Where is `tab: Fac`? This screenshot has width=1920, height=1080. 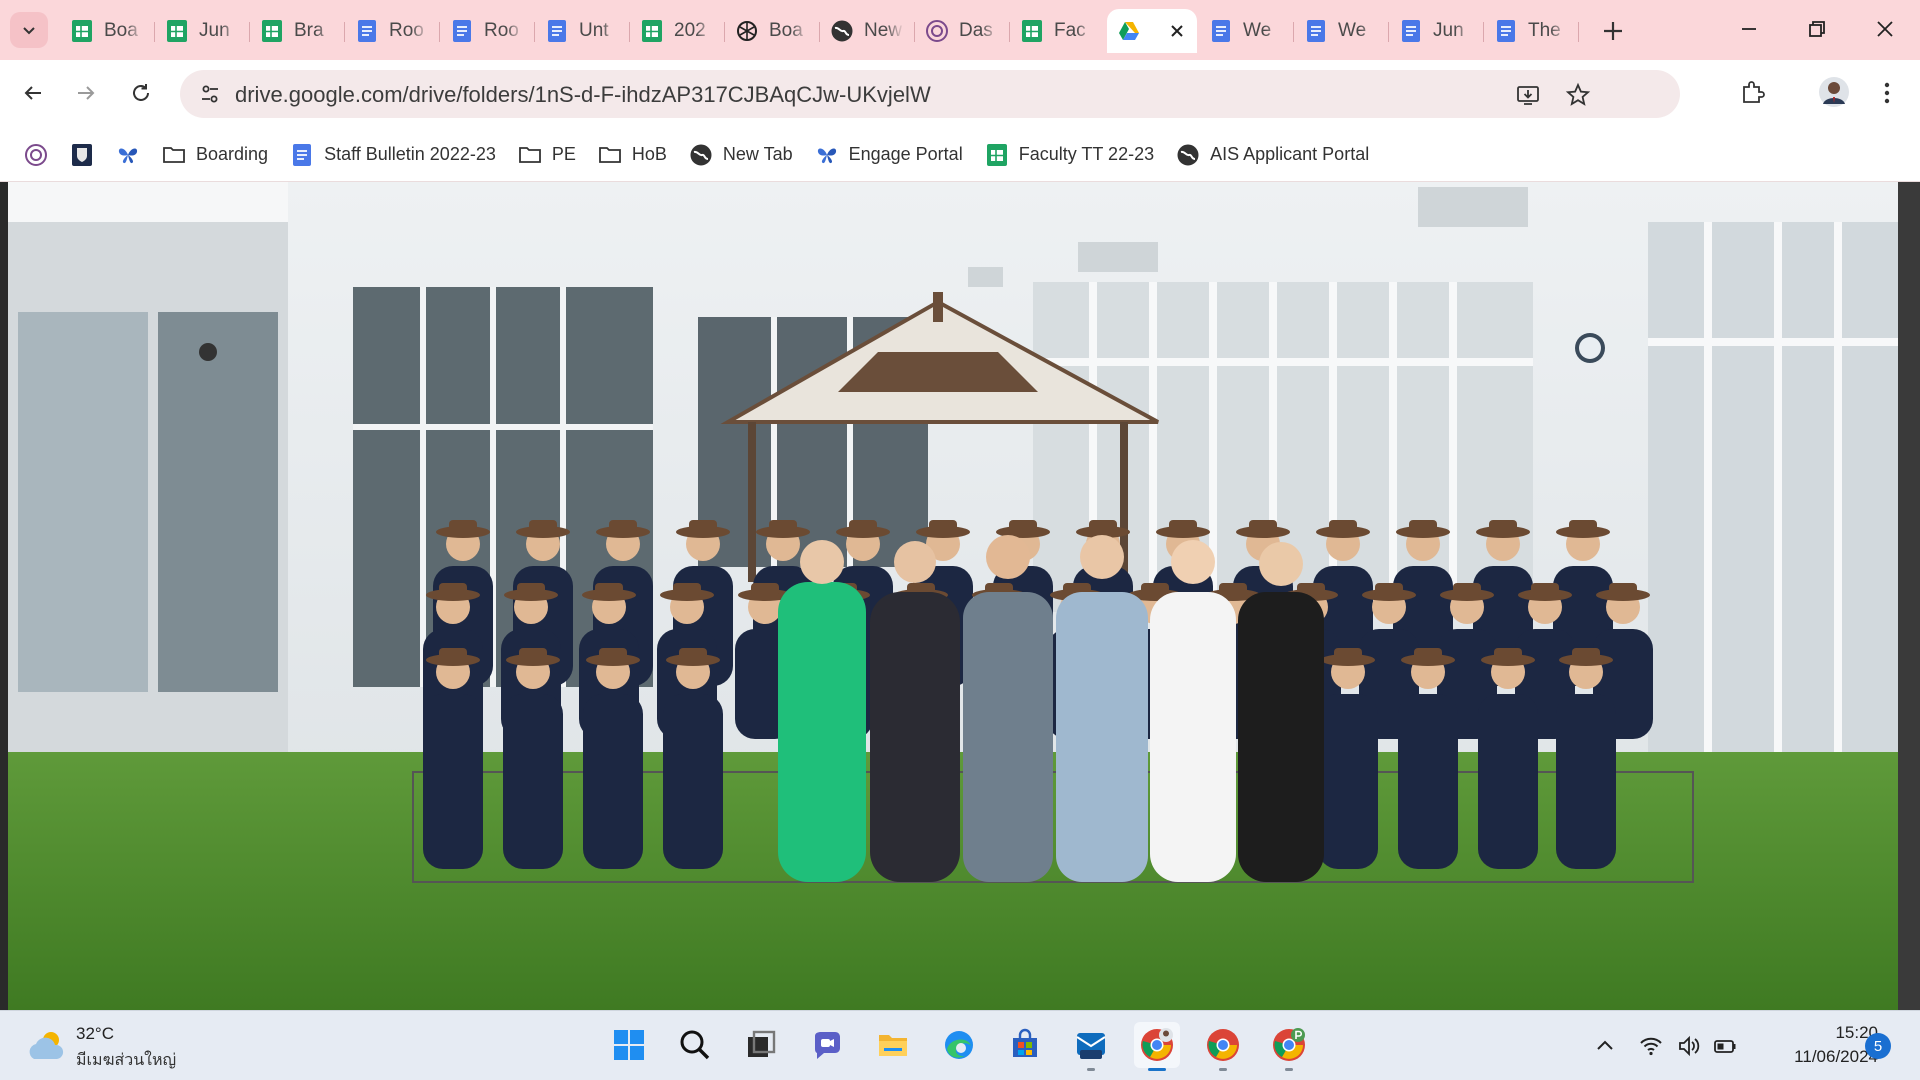 tab: Fac is located at coordinates (1057, 31).